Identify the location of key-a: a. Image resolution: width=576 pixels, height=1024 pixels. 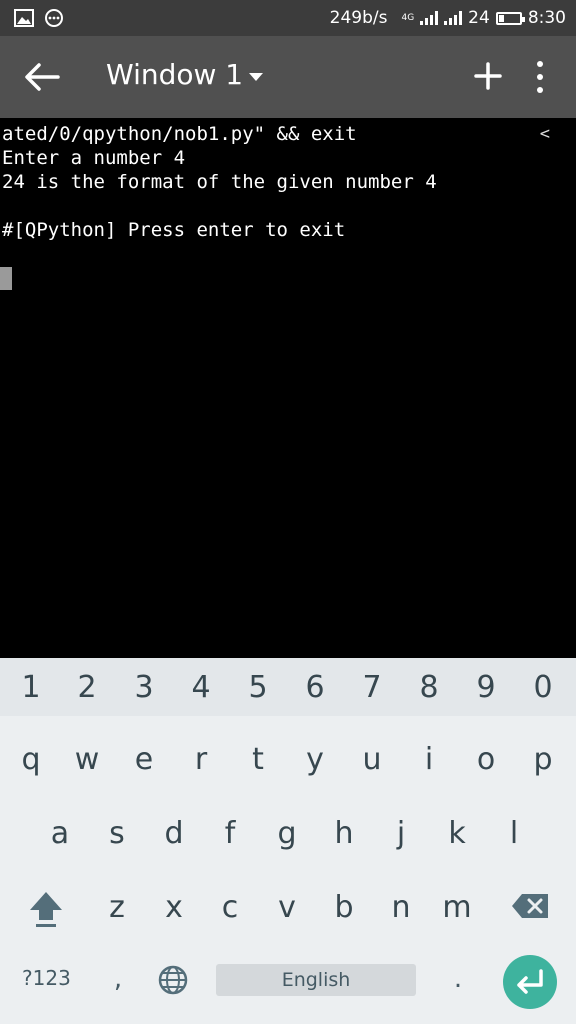
(60, 834).